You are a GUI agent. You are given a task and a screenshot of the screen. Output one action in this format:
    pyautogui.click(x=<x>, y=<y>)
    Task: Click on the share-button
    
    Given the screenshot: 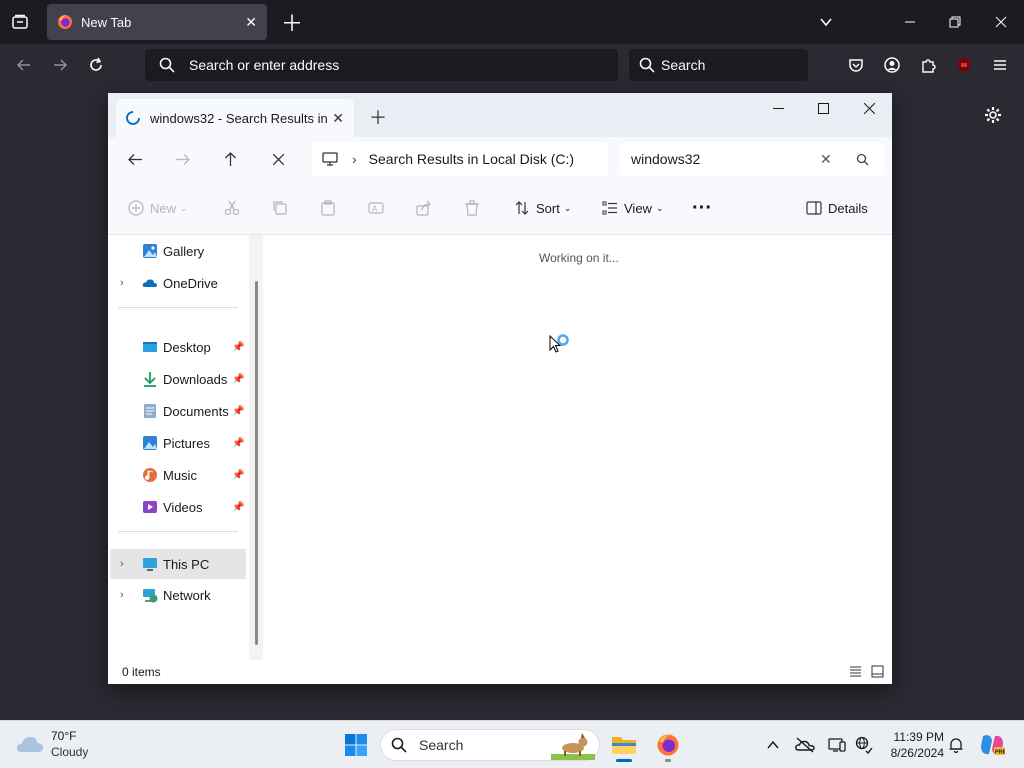 What is the action you would take?
    pyautogui.click(x=424, y=208)
    